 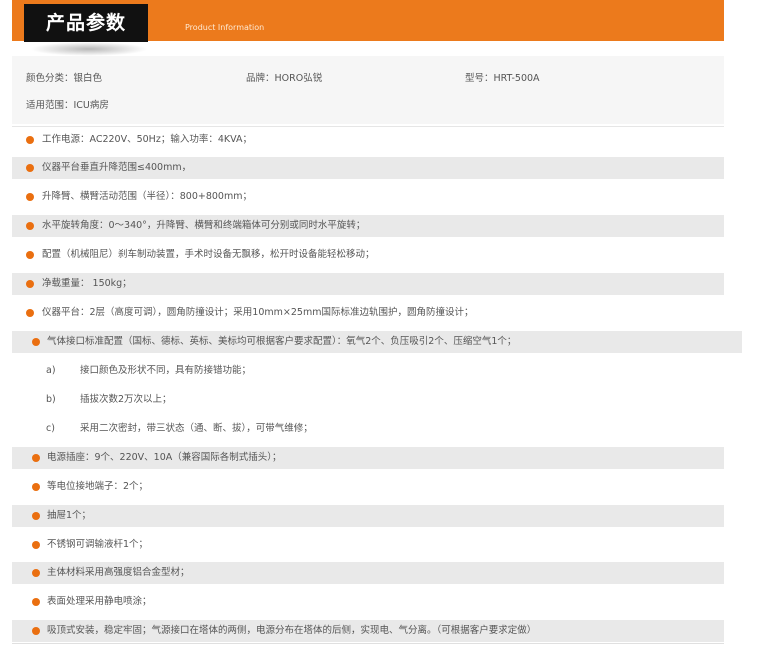 I want to click on list-item: 升降臂、横臂活动范围（半径）：800+800mm；, so click(x=368, y=197).